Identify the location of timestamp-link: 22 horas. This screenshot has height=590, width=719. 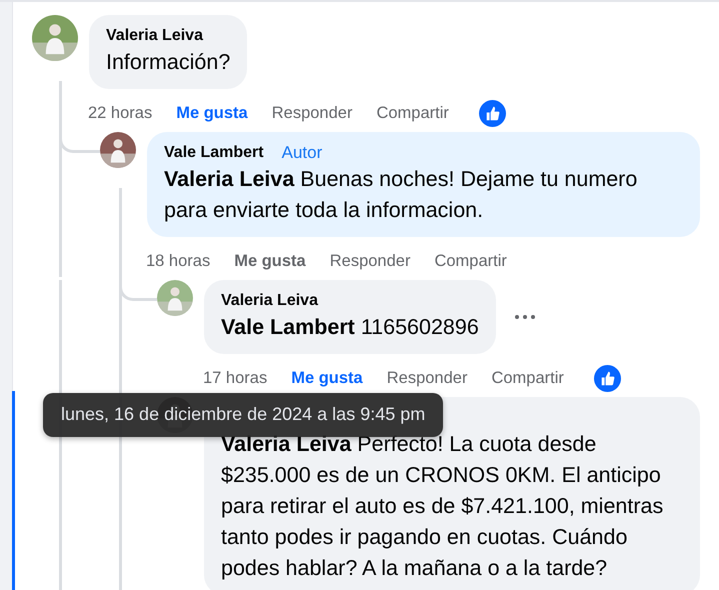
(120, 113).